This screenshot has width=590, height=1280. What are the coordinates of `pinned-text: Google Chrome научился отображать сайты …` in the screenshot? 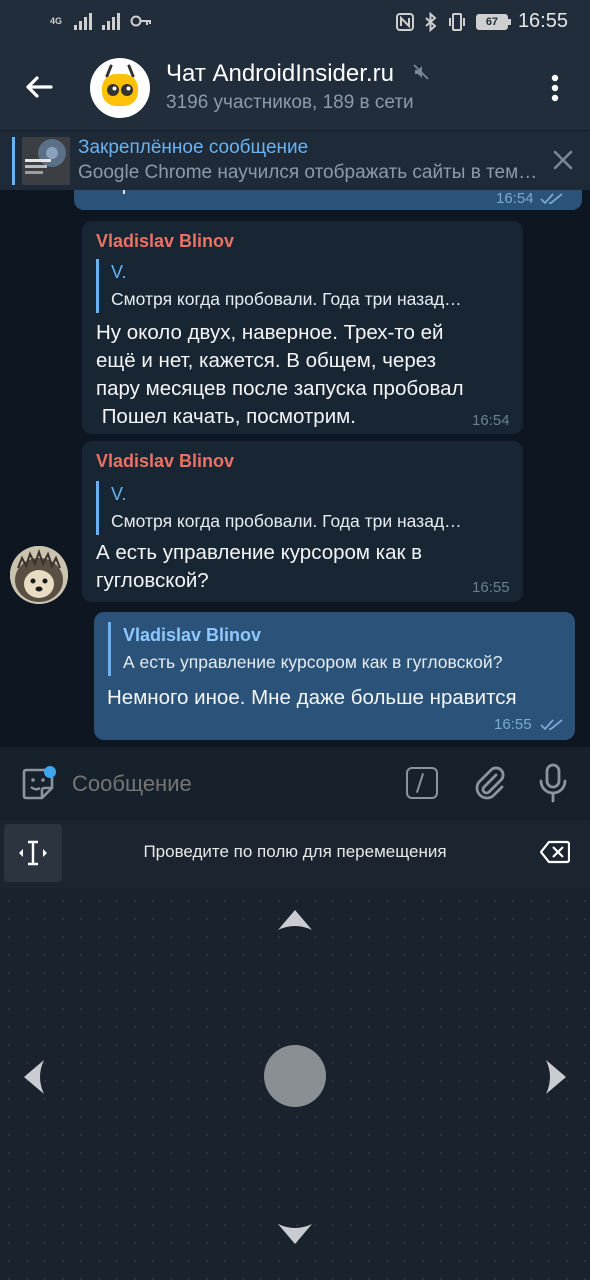 It's located at (308, 172).